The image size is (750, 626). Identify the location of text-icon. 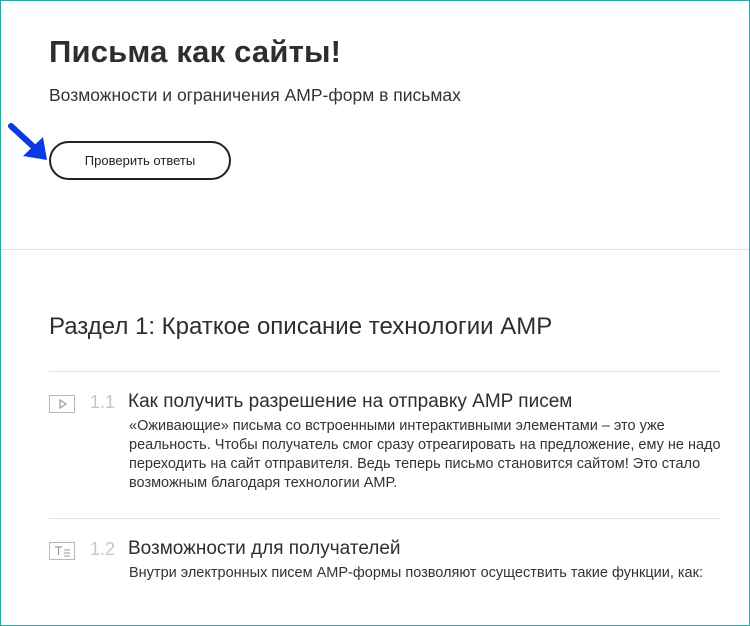
(62, 551).